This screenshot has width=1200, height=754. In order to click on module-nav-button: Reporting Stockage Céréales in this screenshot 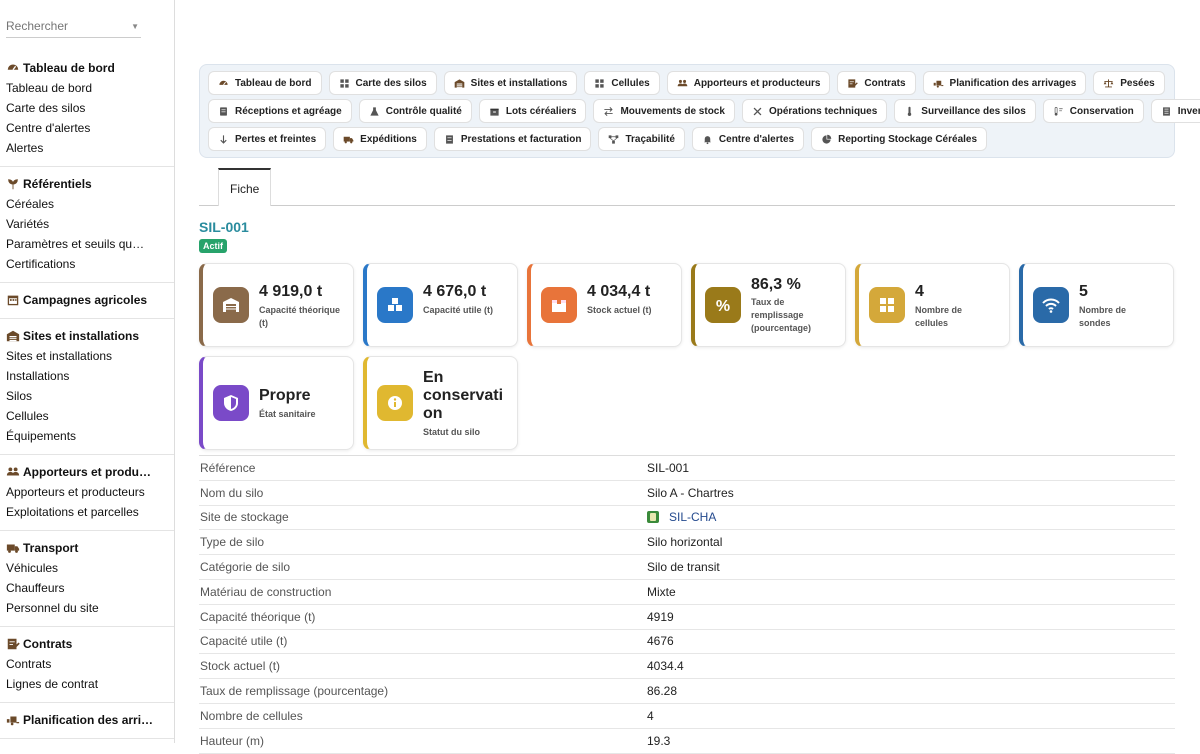, I will do `click(899, 139)`.